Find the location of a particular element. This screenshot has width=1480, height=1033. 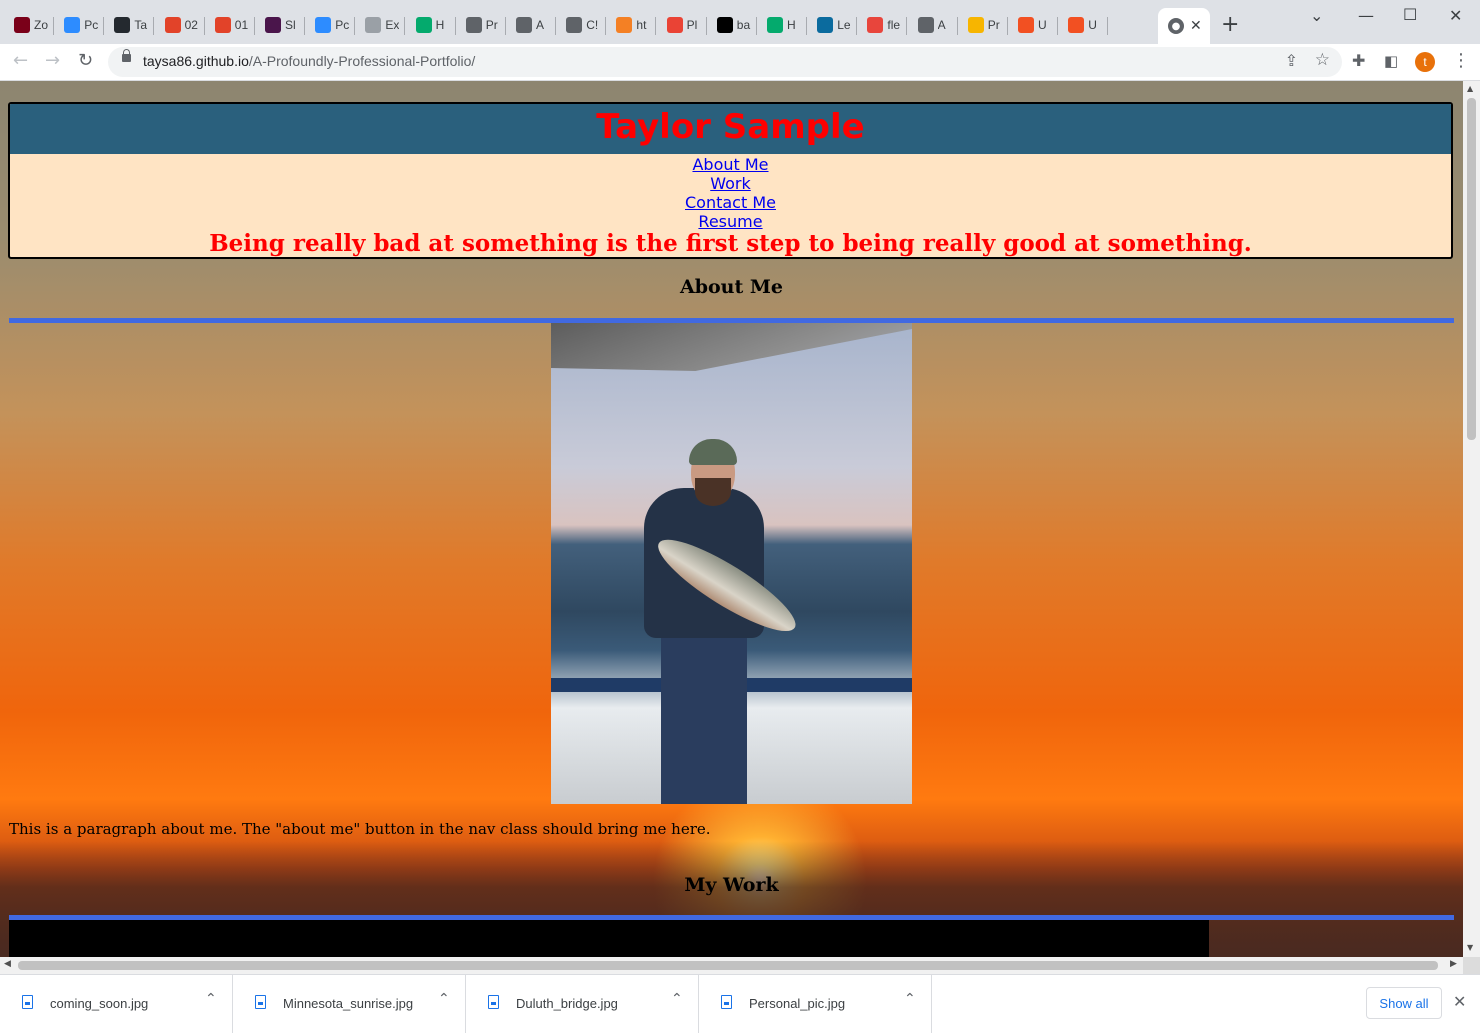

about-heading: About Me is located at coordinates (731, 287).